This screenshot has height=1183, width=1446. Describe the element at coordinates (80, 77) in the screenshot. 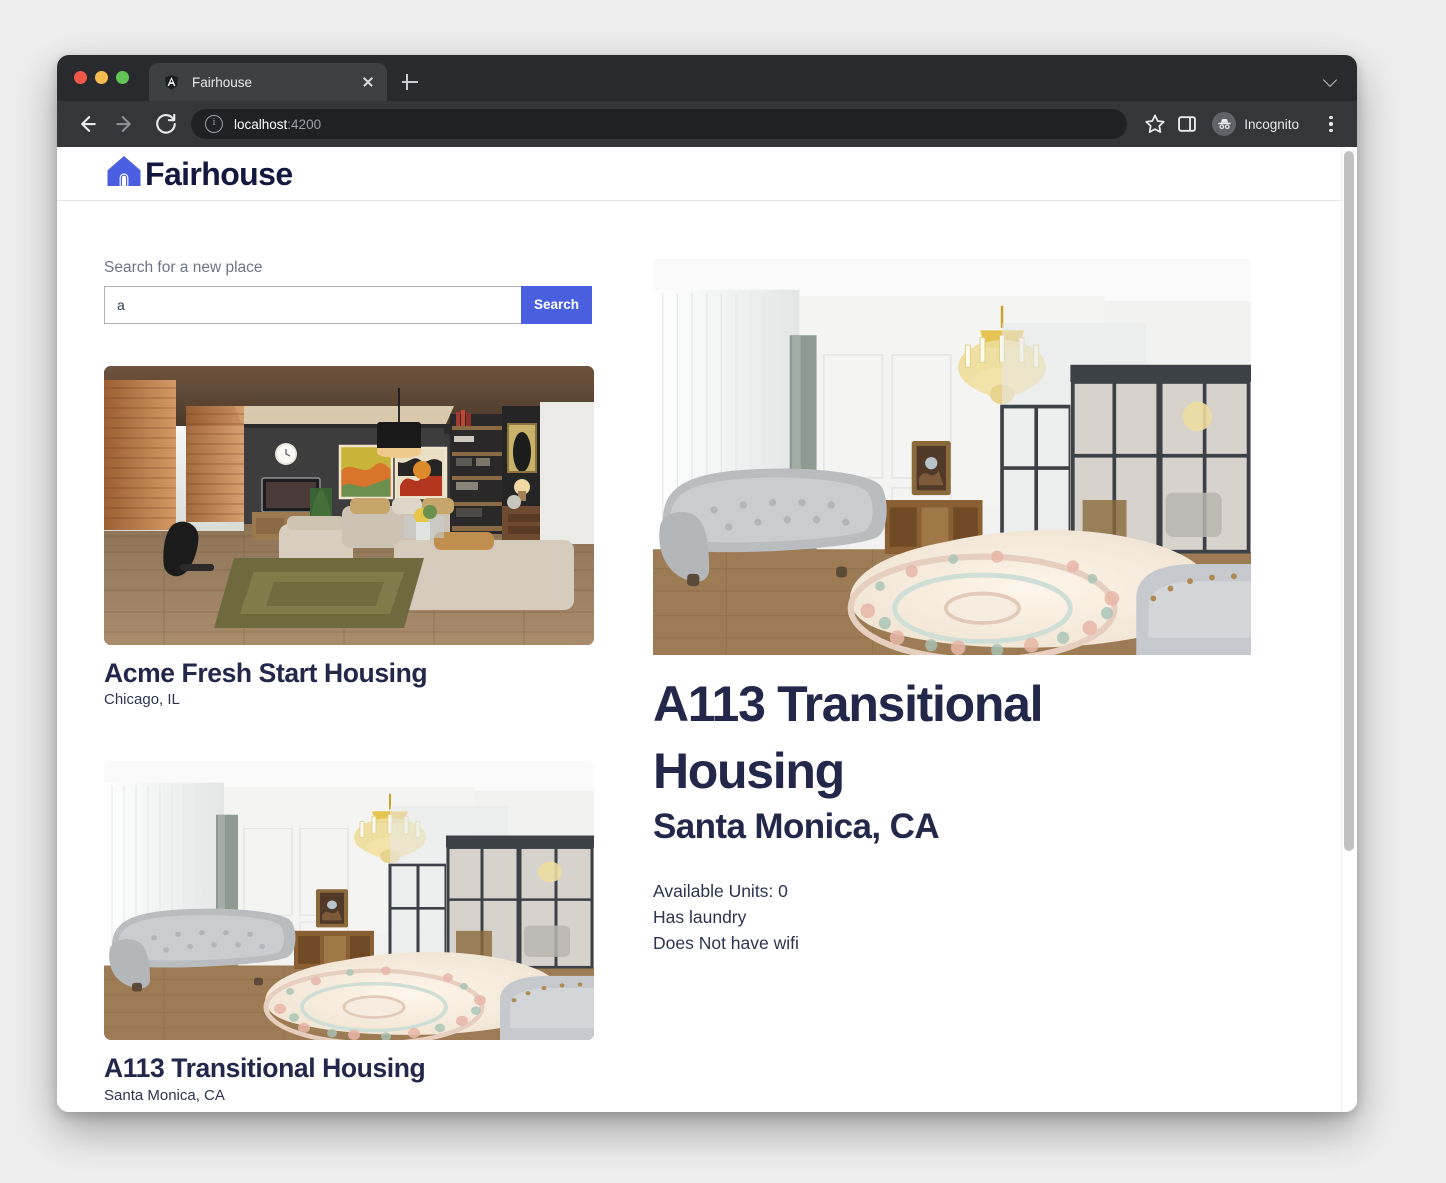

I see `close-window-button` at that location.